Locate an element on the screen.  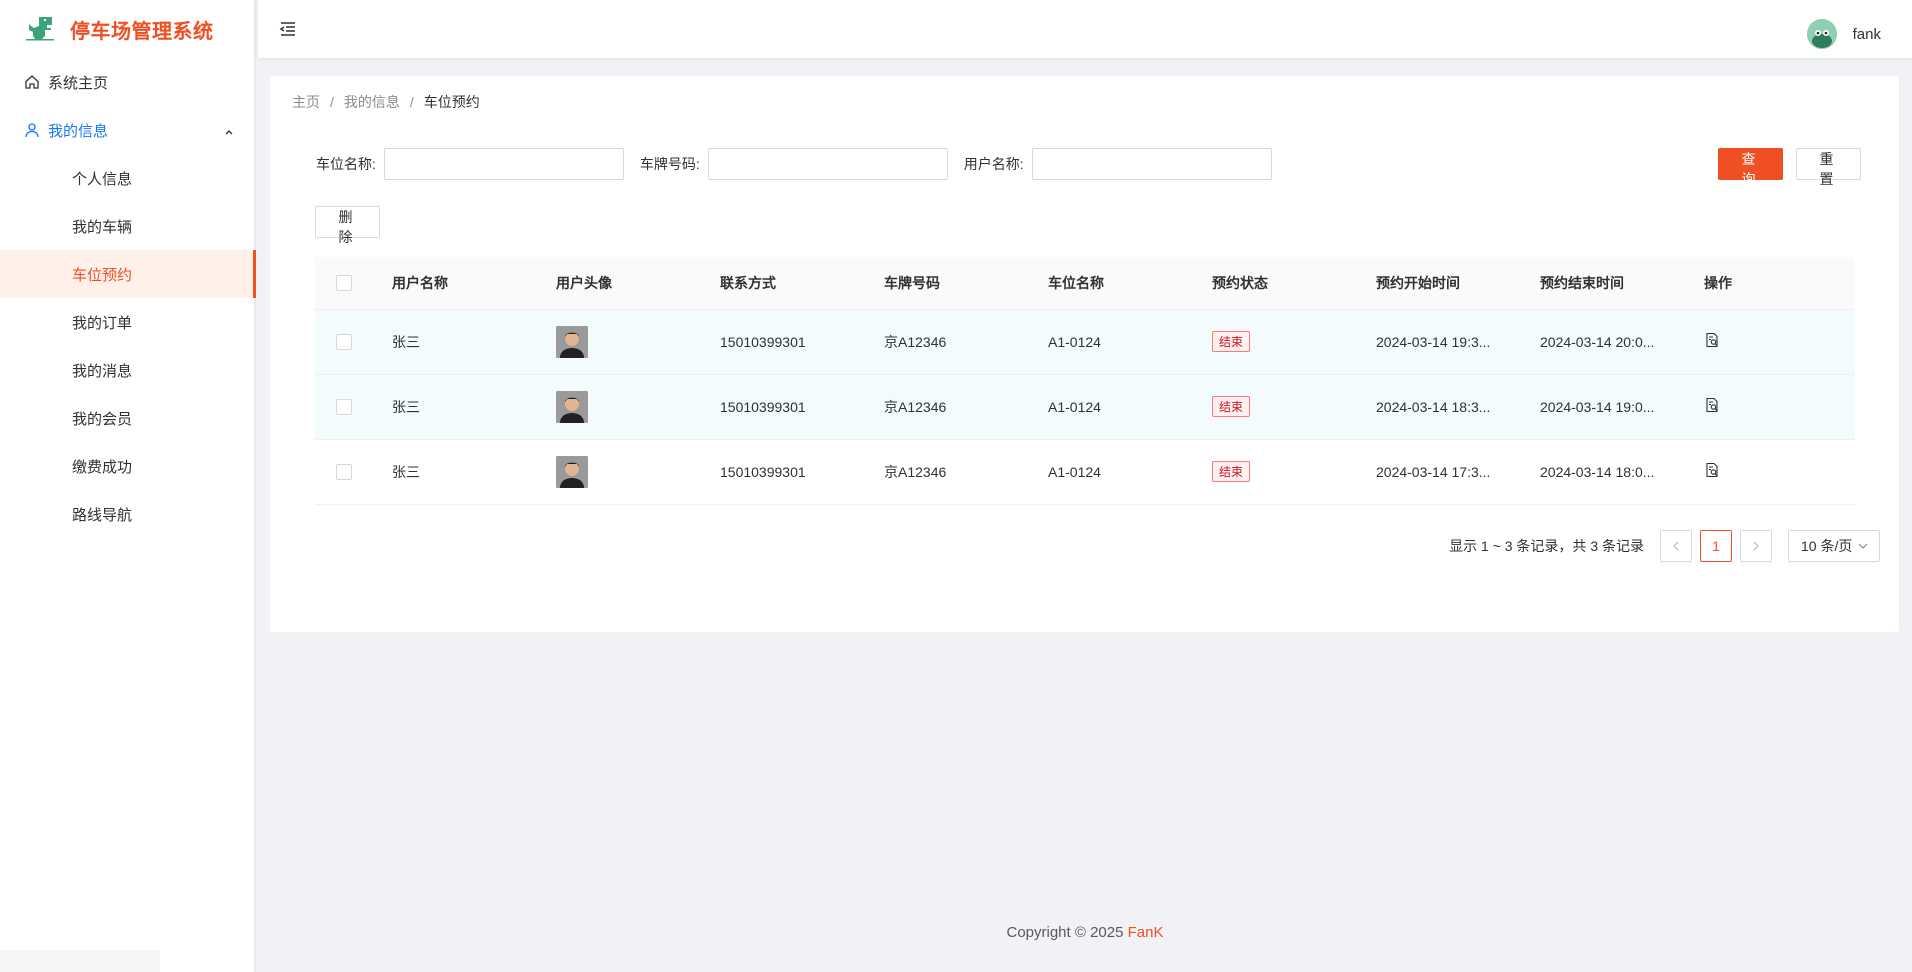
space-name-label: 车位名称: is located at coordinates (346, 164).